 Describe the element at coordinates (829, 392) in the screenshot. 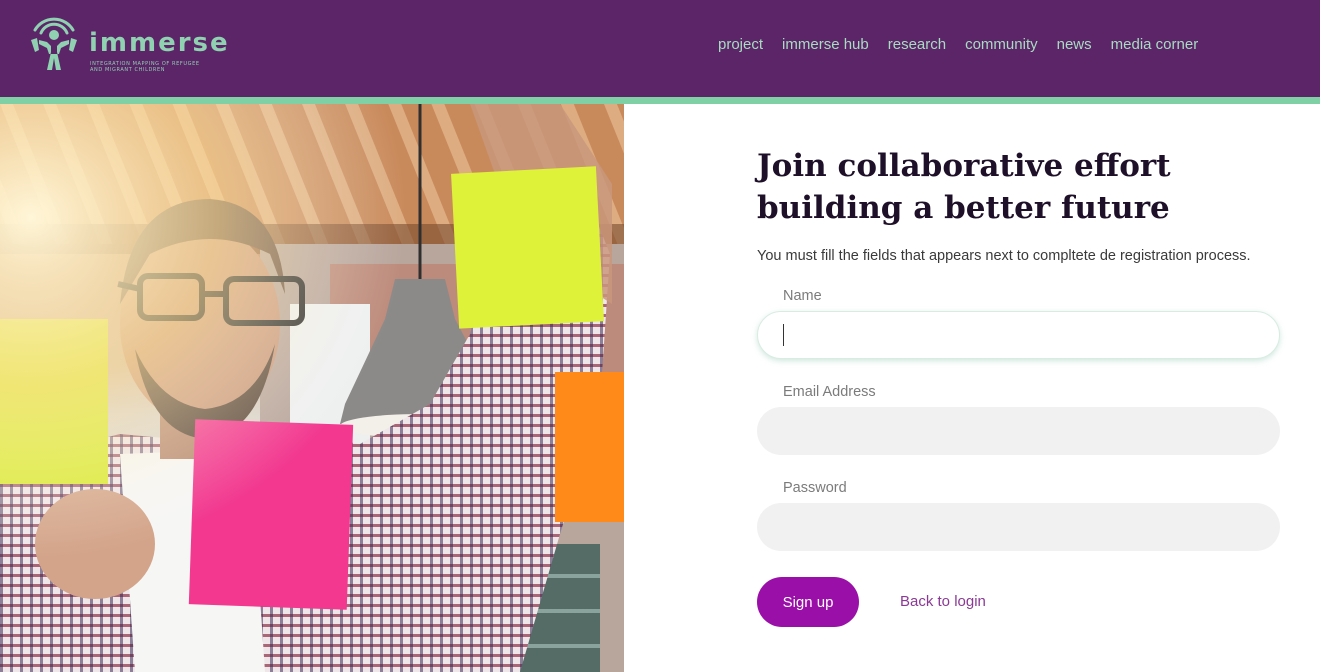

I see `email-label: Email Address` at that location.